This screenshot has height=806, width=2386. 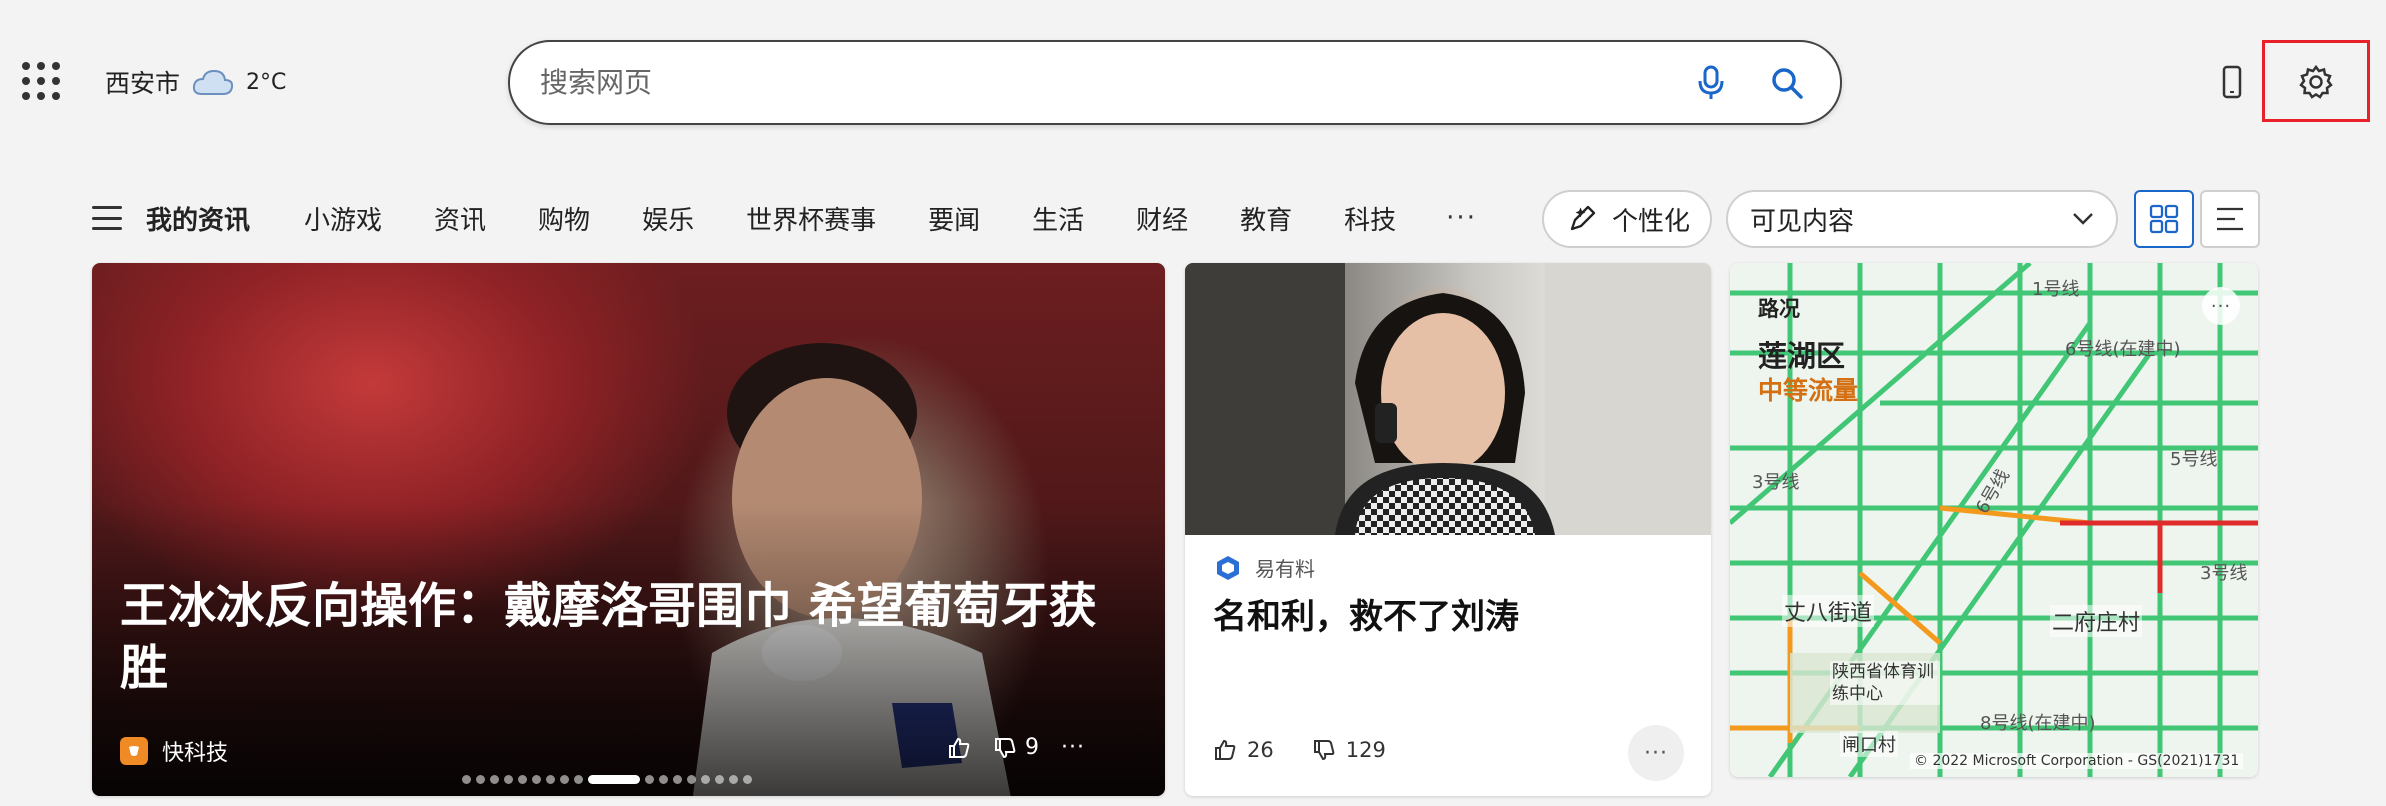 What do you see at coordinates (1162, 218) in the screenshot?
I see `nav-tab-finance: 财经` at bounding box center [1162, 218].